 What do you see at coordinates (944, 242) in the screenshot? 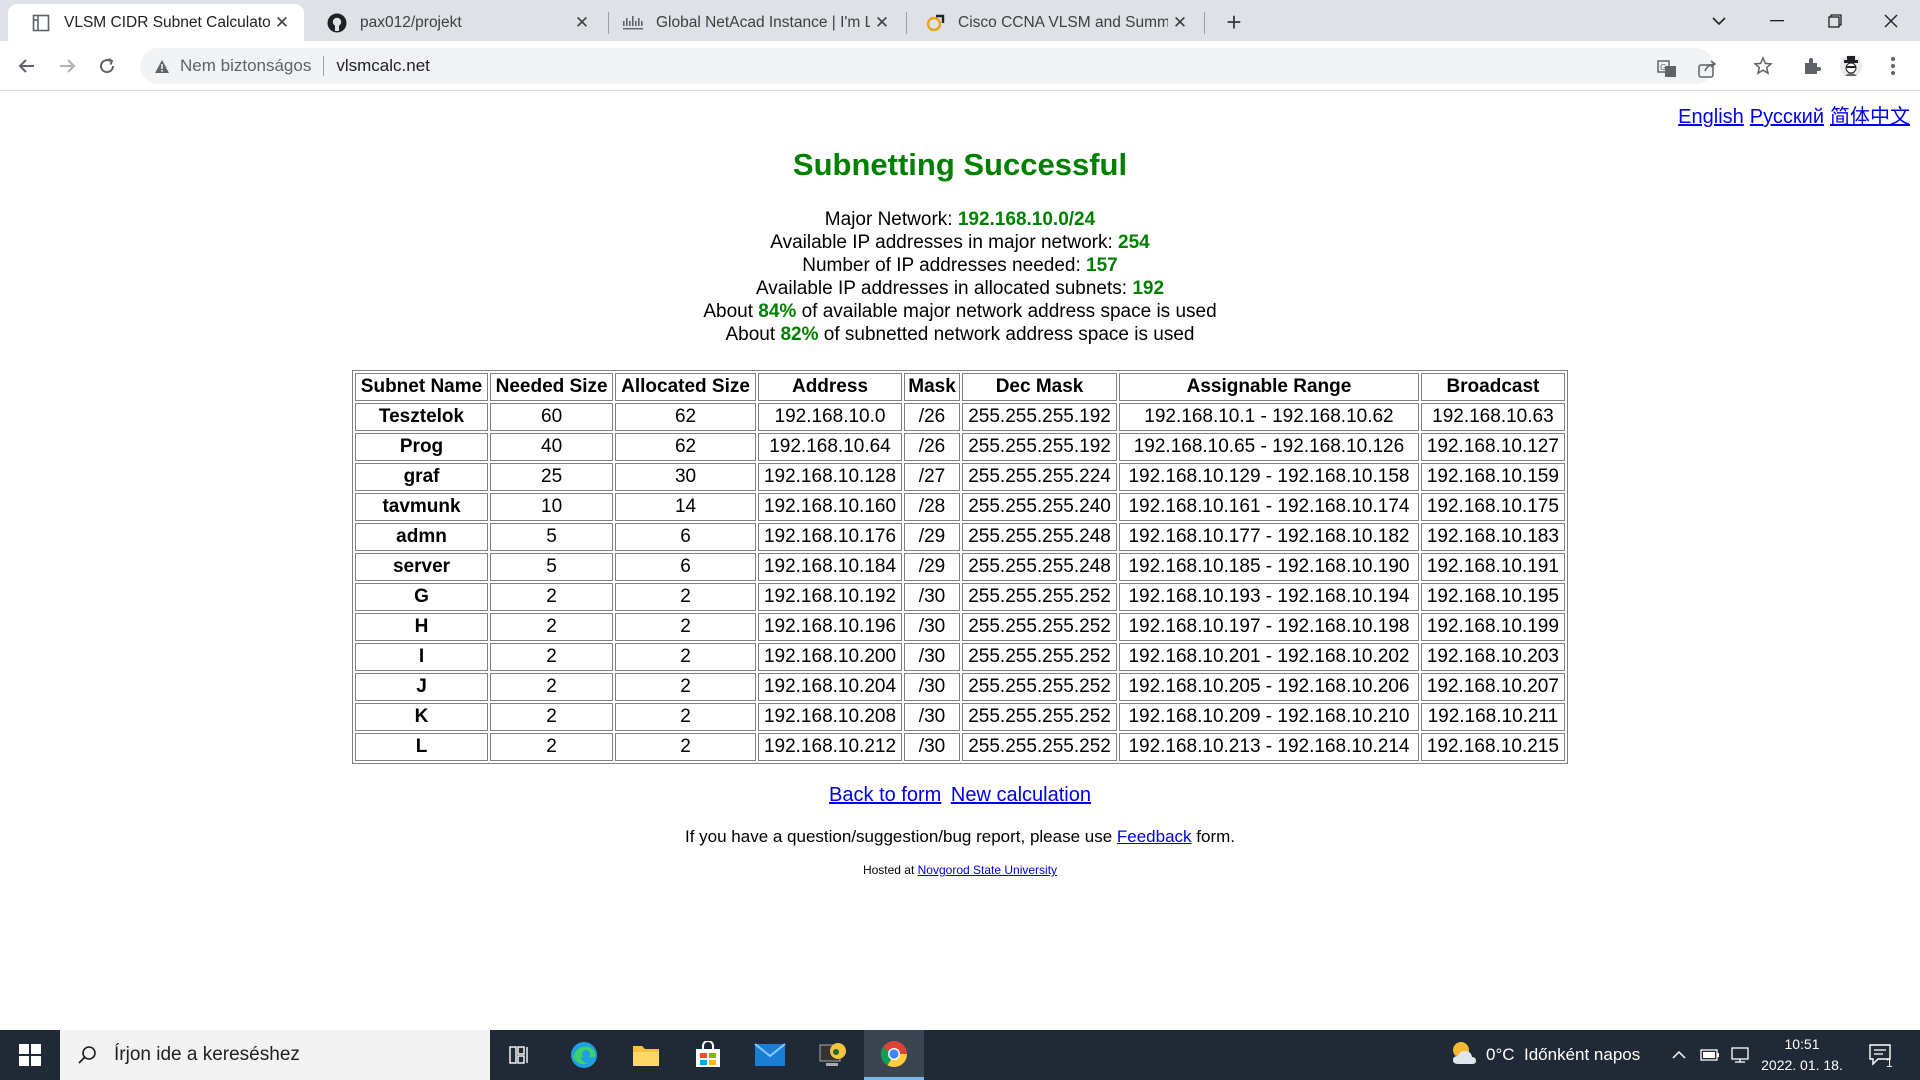
I see `summary-label: Available IP addresses in major network:` at bounding box center [944, 242].